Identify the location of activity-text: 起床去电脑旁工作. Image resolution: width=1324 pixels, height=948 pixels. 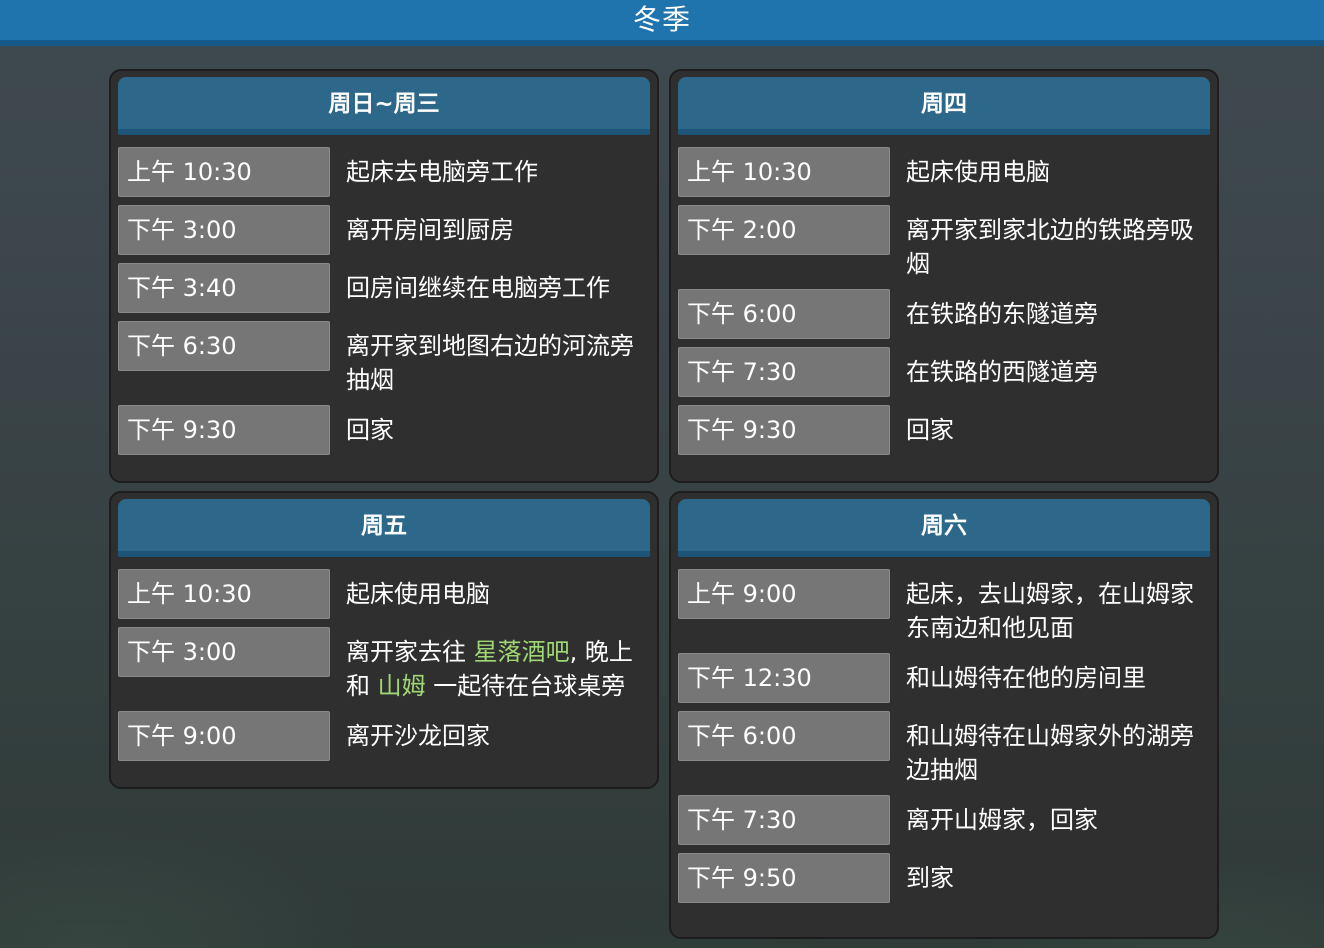
(442, 172).